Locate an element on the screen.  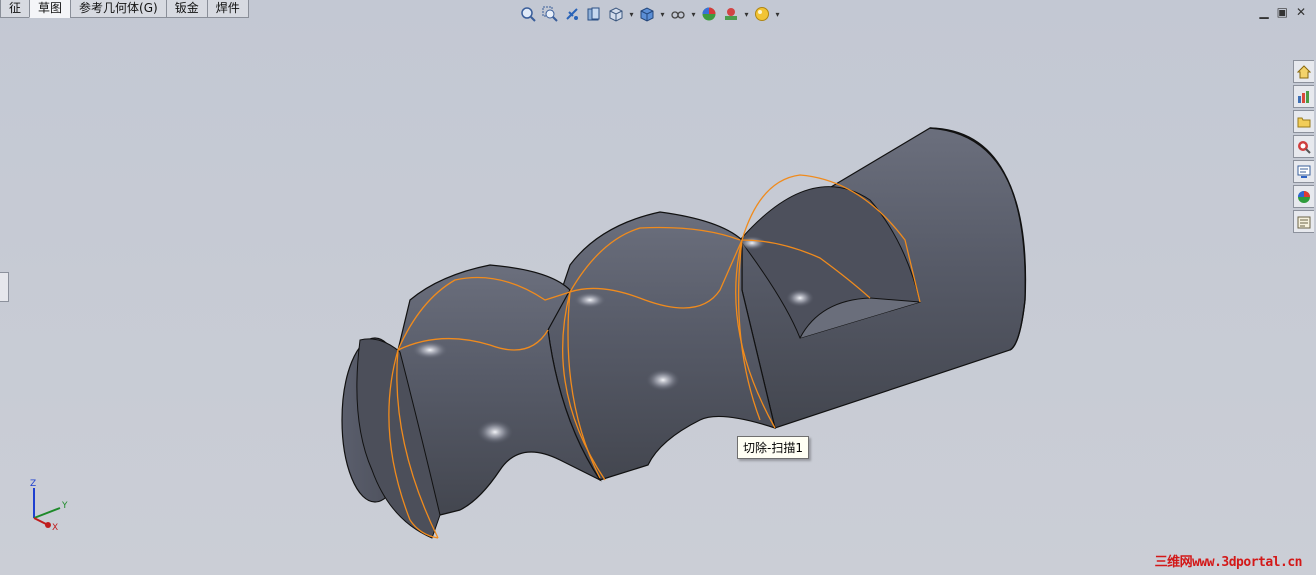
triad-y-label: Y is located at coordinates (64, 506).